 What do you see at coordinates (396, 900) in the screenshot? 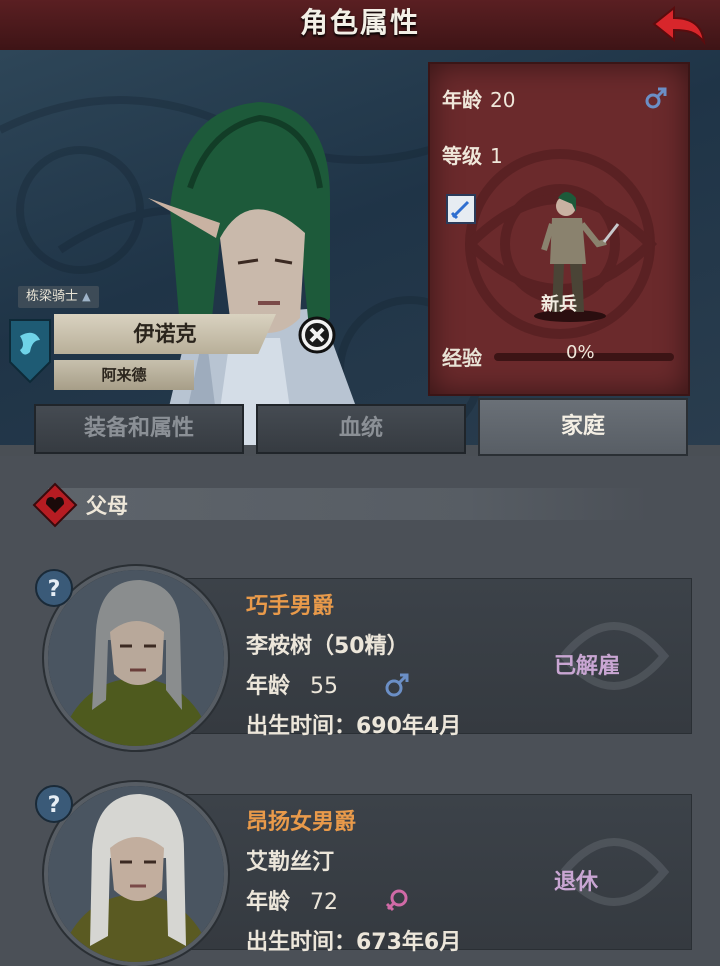
I see `female-icon` at bounding box center [396, 900].